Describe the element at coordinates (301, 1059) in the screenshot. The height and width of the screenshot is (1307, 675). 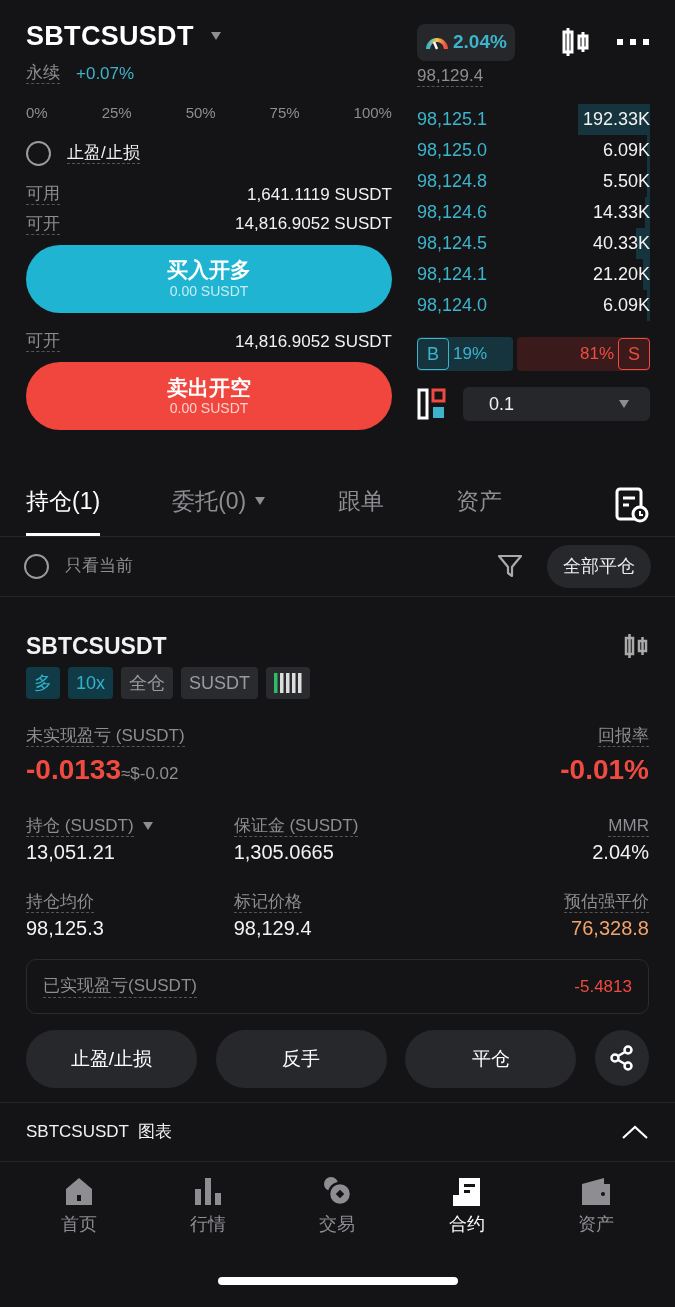
I see `action-button: 反手` at that location.